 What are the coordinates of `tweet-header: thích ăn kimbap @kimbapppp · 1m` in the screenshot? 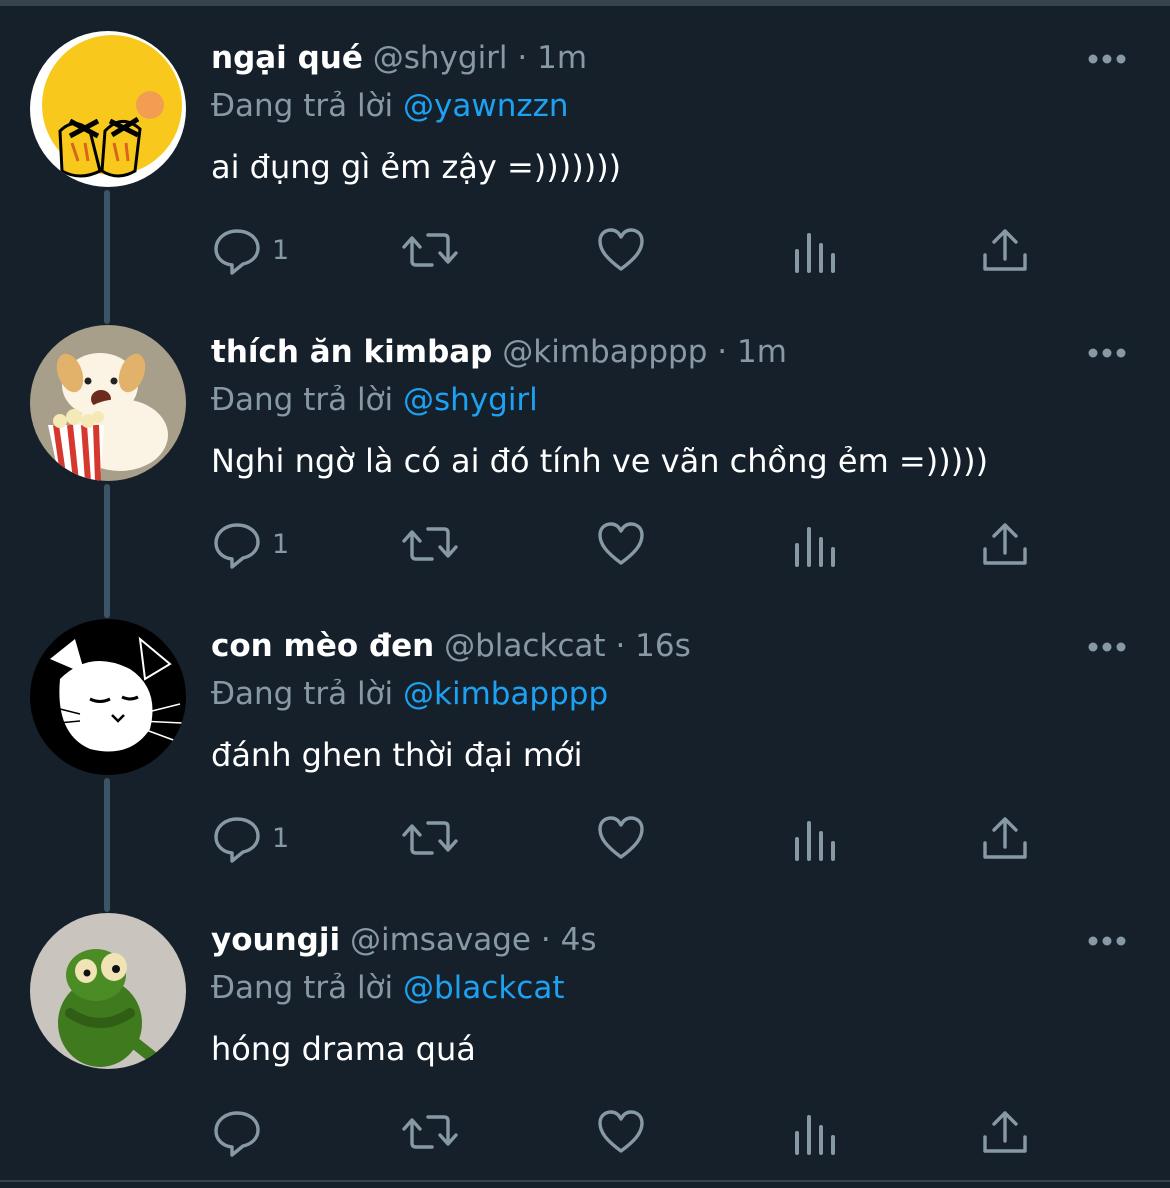 It's located at (499, 352).